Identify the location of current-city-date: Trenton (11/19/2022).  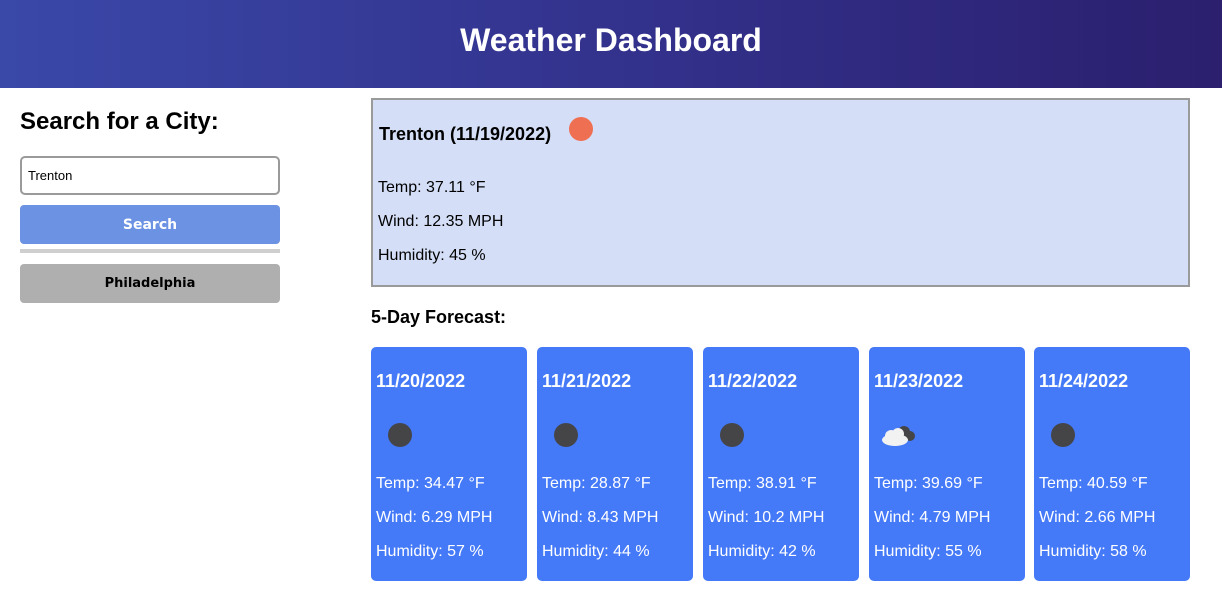
(465, 134).